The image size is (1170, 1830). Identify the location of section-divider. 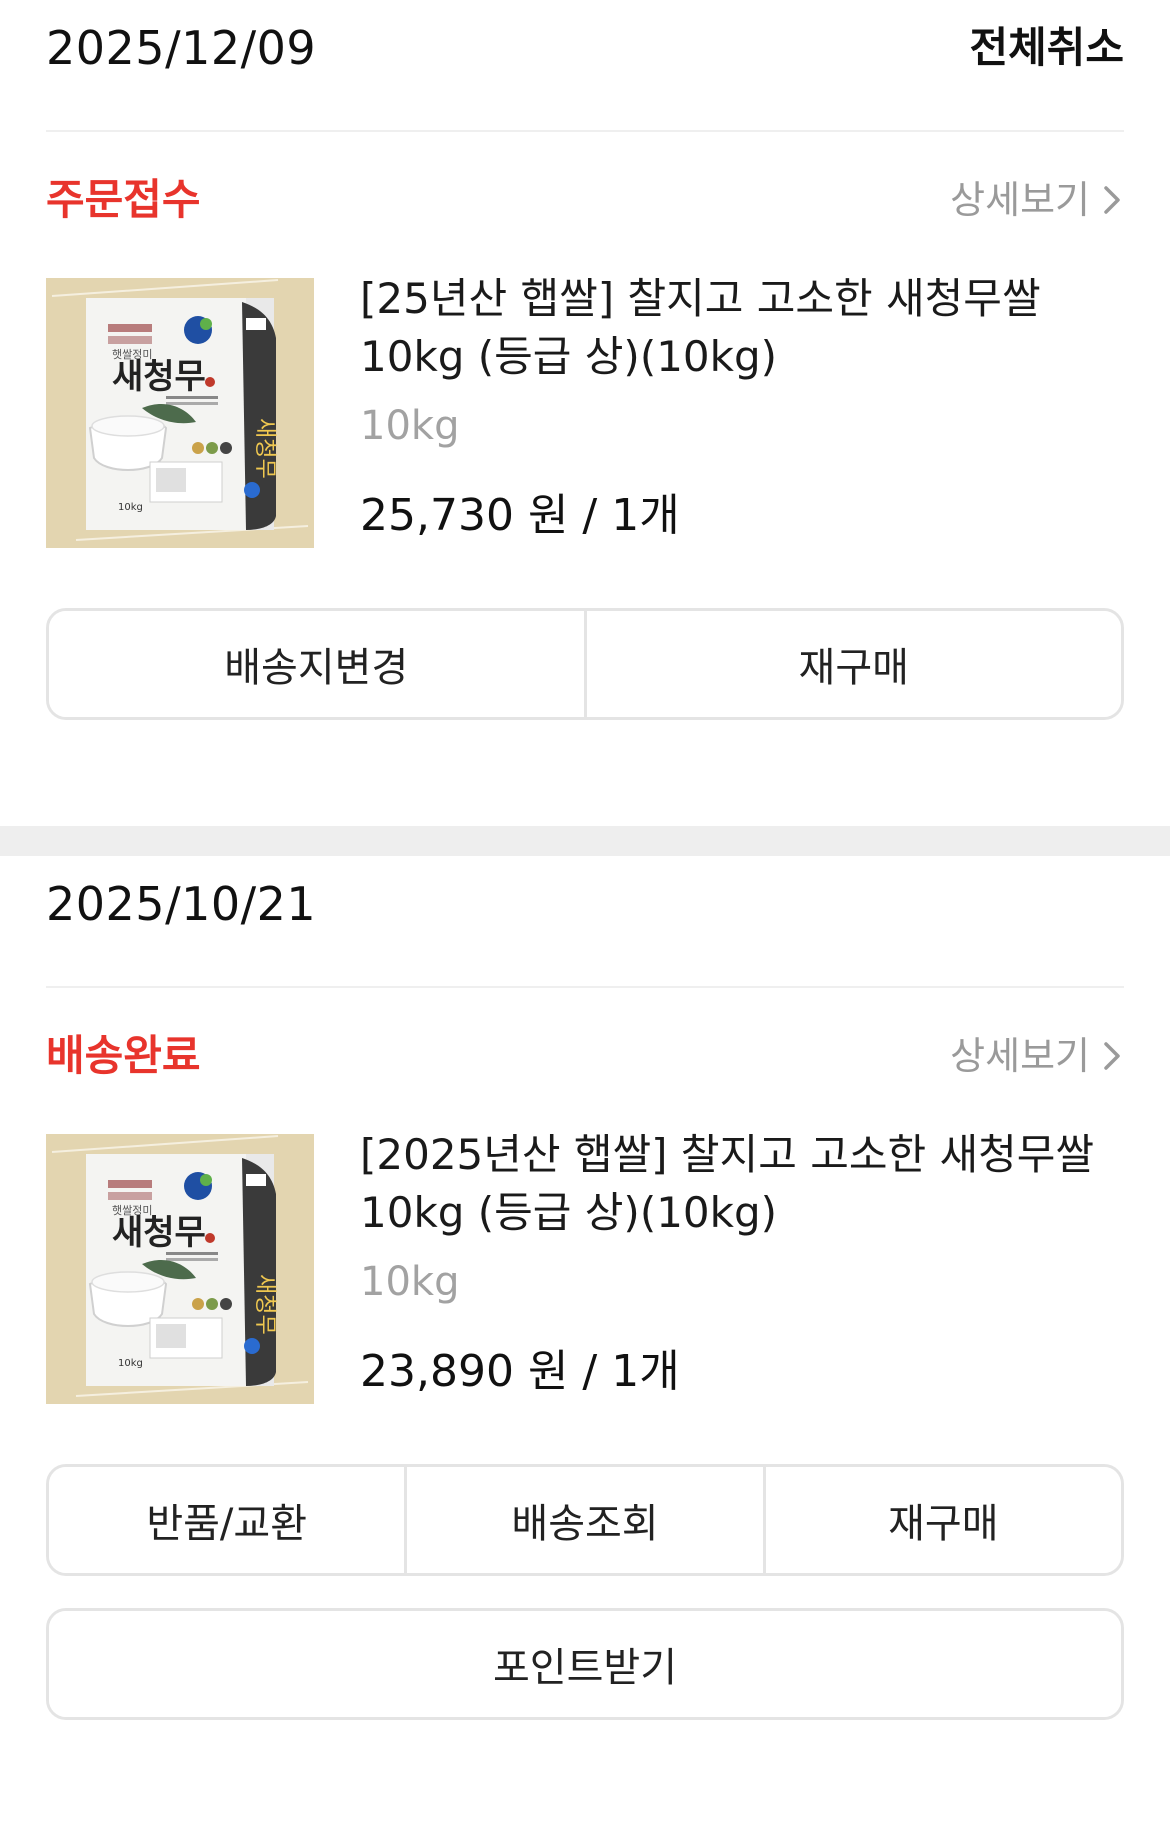
(585, 841).